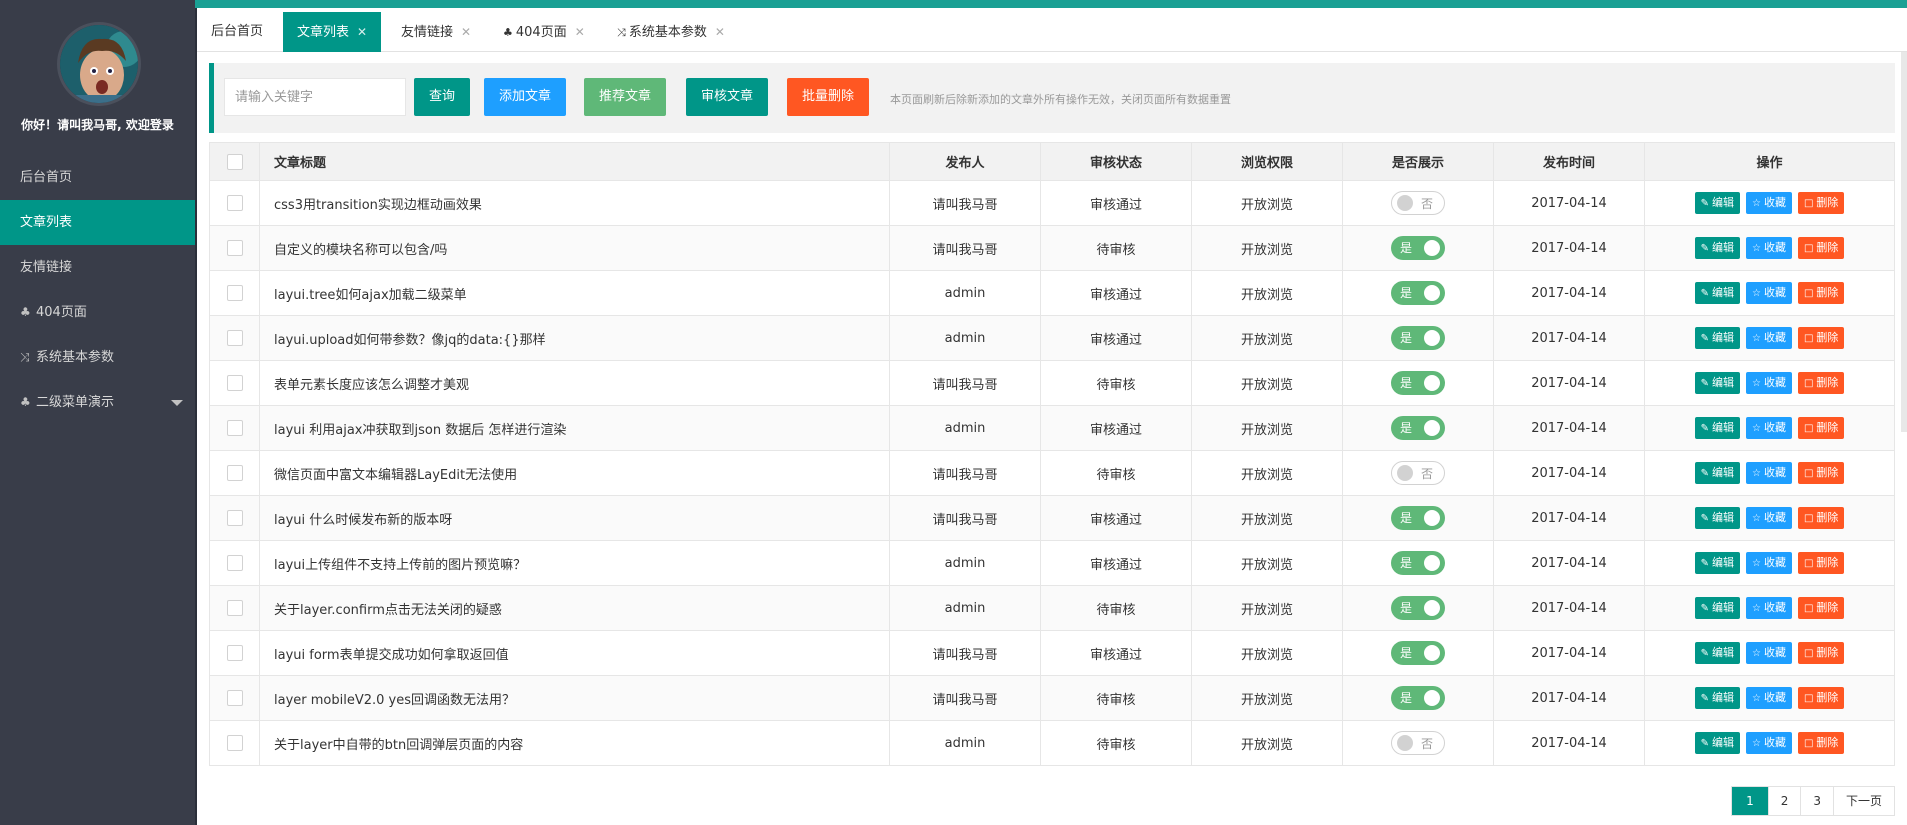  I want to click on sidebar-item-article-list: 文章列表, so click(97, 222).